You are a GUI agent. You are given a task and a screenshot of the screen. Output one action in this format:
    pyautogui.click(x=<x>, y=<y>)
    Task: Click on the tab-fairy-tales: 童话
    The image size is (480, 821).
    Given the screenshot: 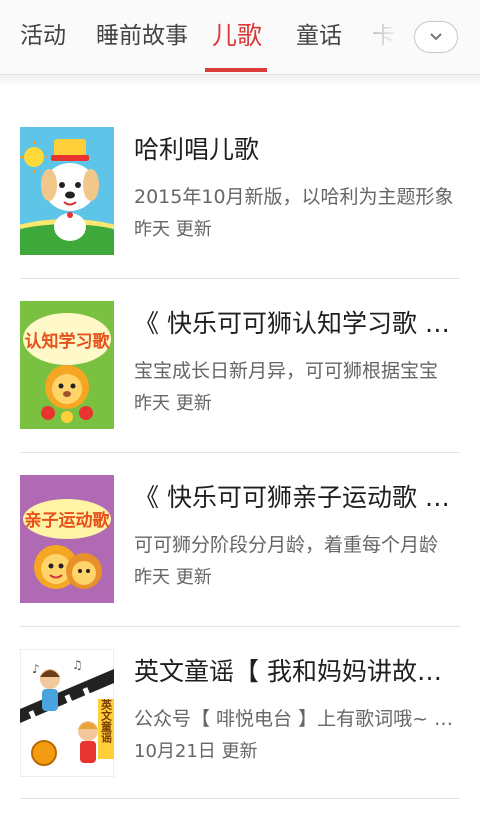 What is the action you would take?
    pyautogui.click(x=319, y=37)
    